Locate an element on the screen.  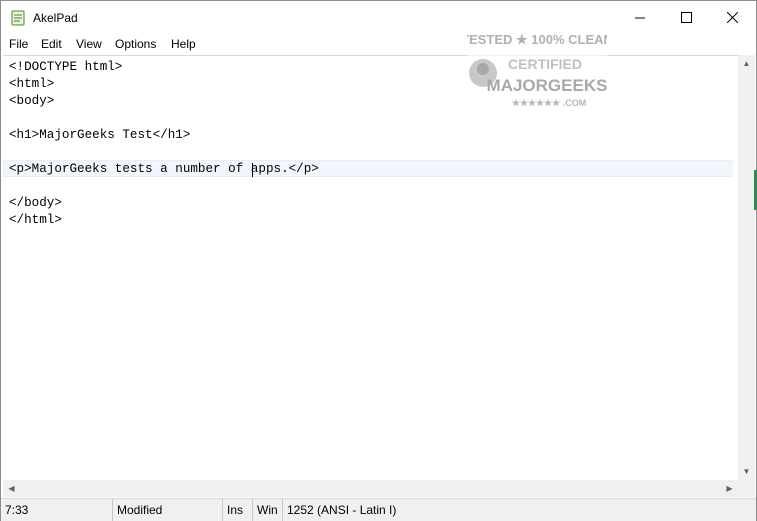
scroll-right-arrow-icon: ▶ is located at coordinates (729, 488).